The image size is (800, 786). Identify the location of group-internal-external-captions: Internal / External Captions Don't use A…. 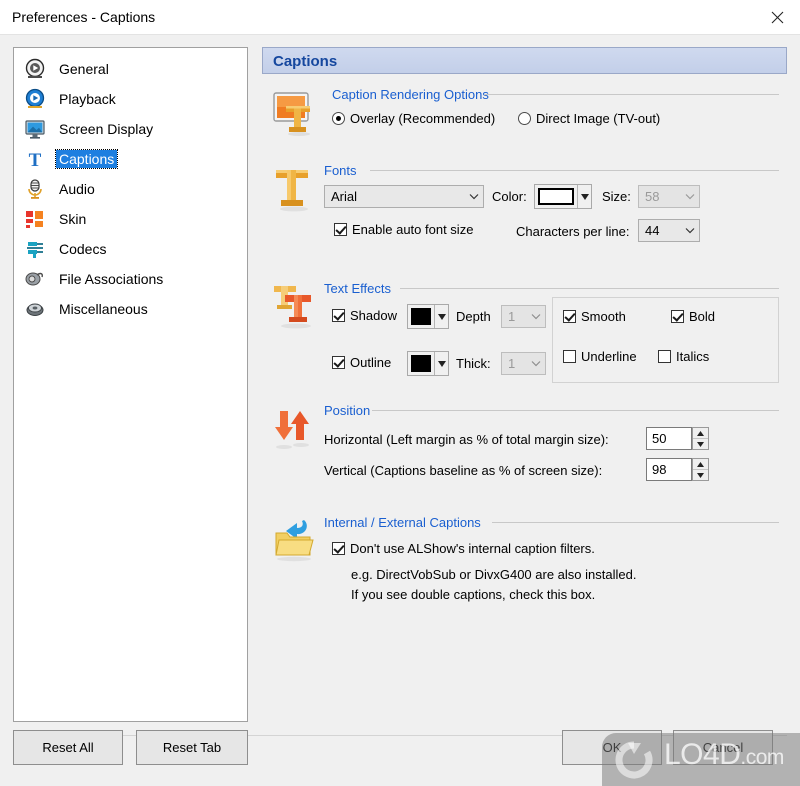
(524, 571).